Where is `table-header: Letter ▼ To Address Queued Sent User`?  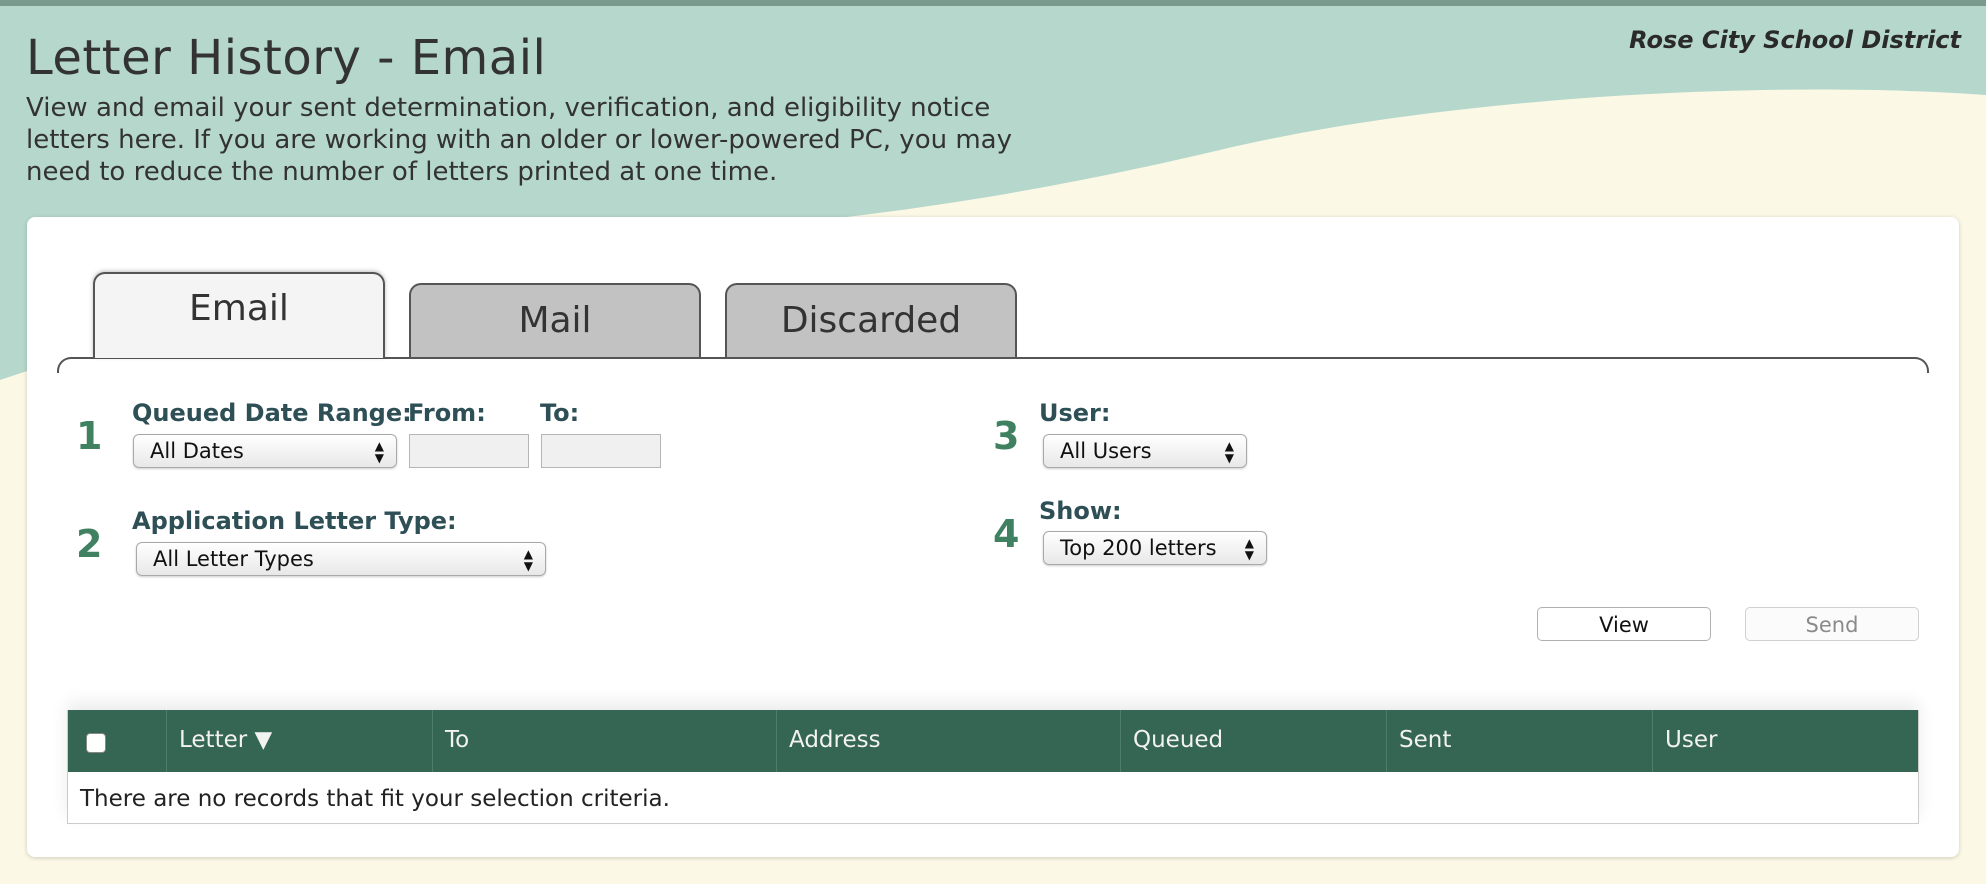
table-header: Letter ▼ To Address Queued Sent User is located at coordinates (993, 741).